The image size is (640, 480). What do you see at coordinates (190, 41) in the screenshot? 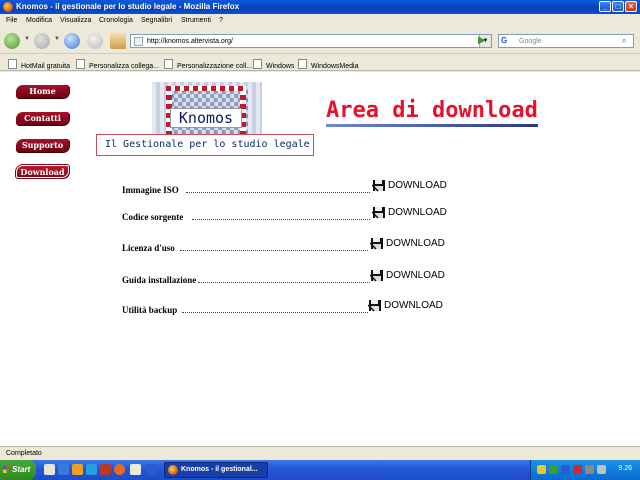
I see `address-input: http://knomos.altervista.org/` at bounding box center [190, 41].